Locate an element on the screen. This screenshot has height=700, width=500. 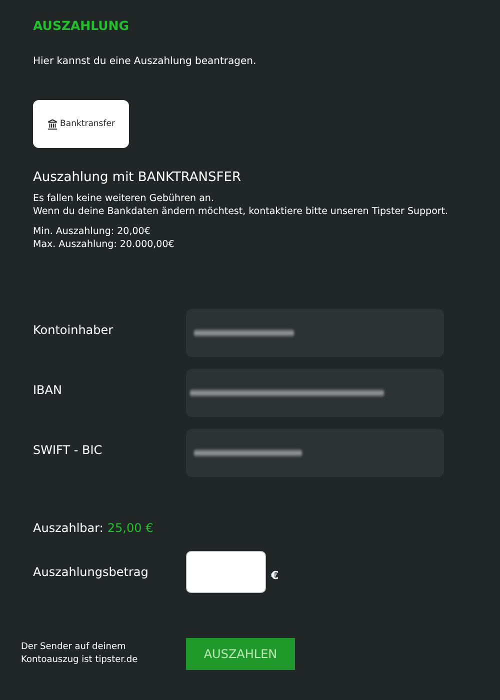
intro-text: Hier kannst du eine Auszahlung beantragen. is located at coordinates (145, 61).